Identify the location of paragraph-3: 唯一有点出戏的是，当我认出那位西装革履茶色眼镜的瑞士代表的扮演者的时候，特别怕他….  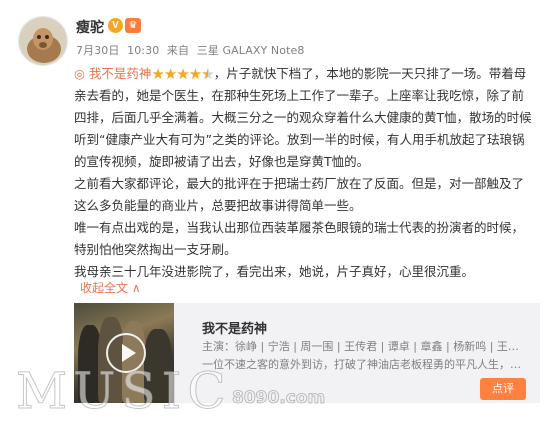
(299, 238).